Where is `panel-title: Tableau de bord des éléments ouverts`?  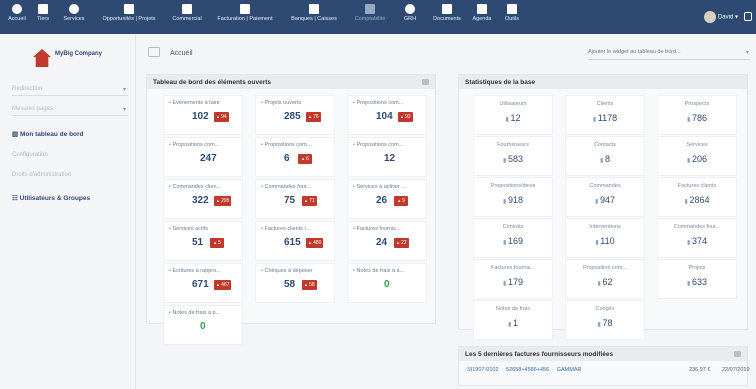
panel-title: Tableau de bord des éléments ouverts is located at coordinates (291, 82).